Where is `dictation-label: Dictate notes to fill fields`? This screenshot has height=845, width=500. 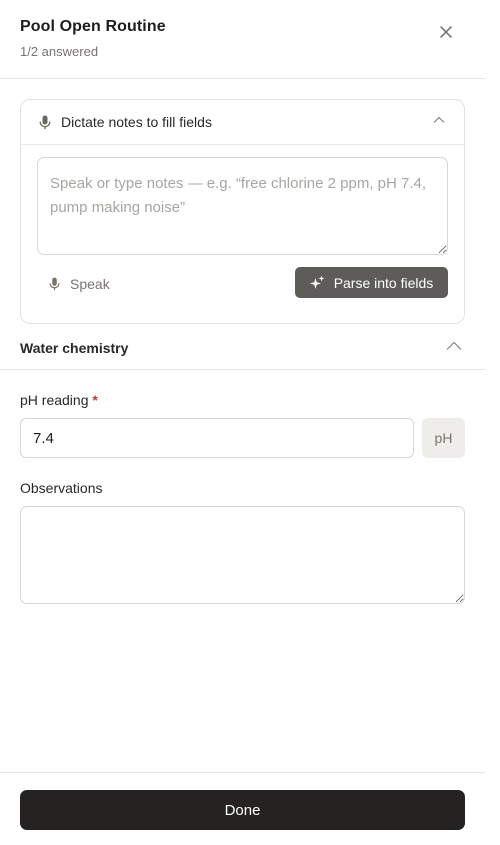
dictation-label: Dictate notes to fill fields is located at coordinates (136, 122).